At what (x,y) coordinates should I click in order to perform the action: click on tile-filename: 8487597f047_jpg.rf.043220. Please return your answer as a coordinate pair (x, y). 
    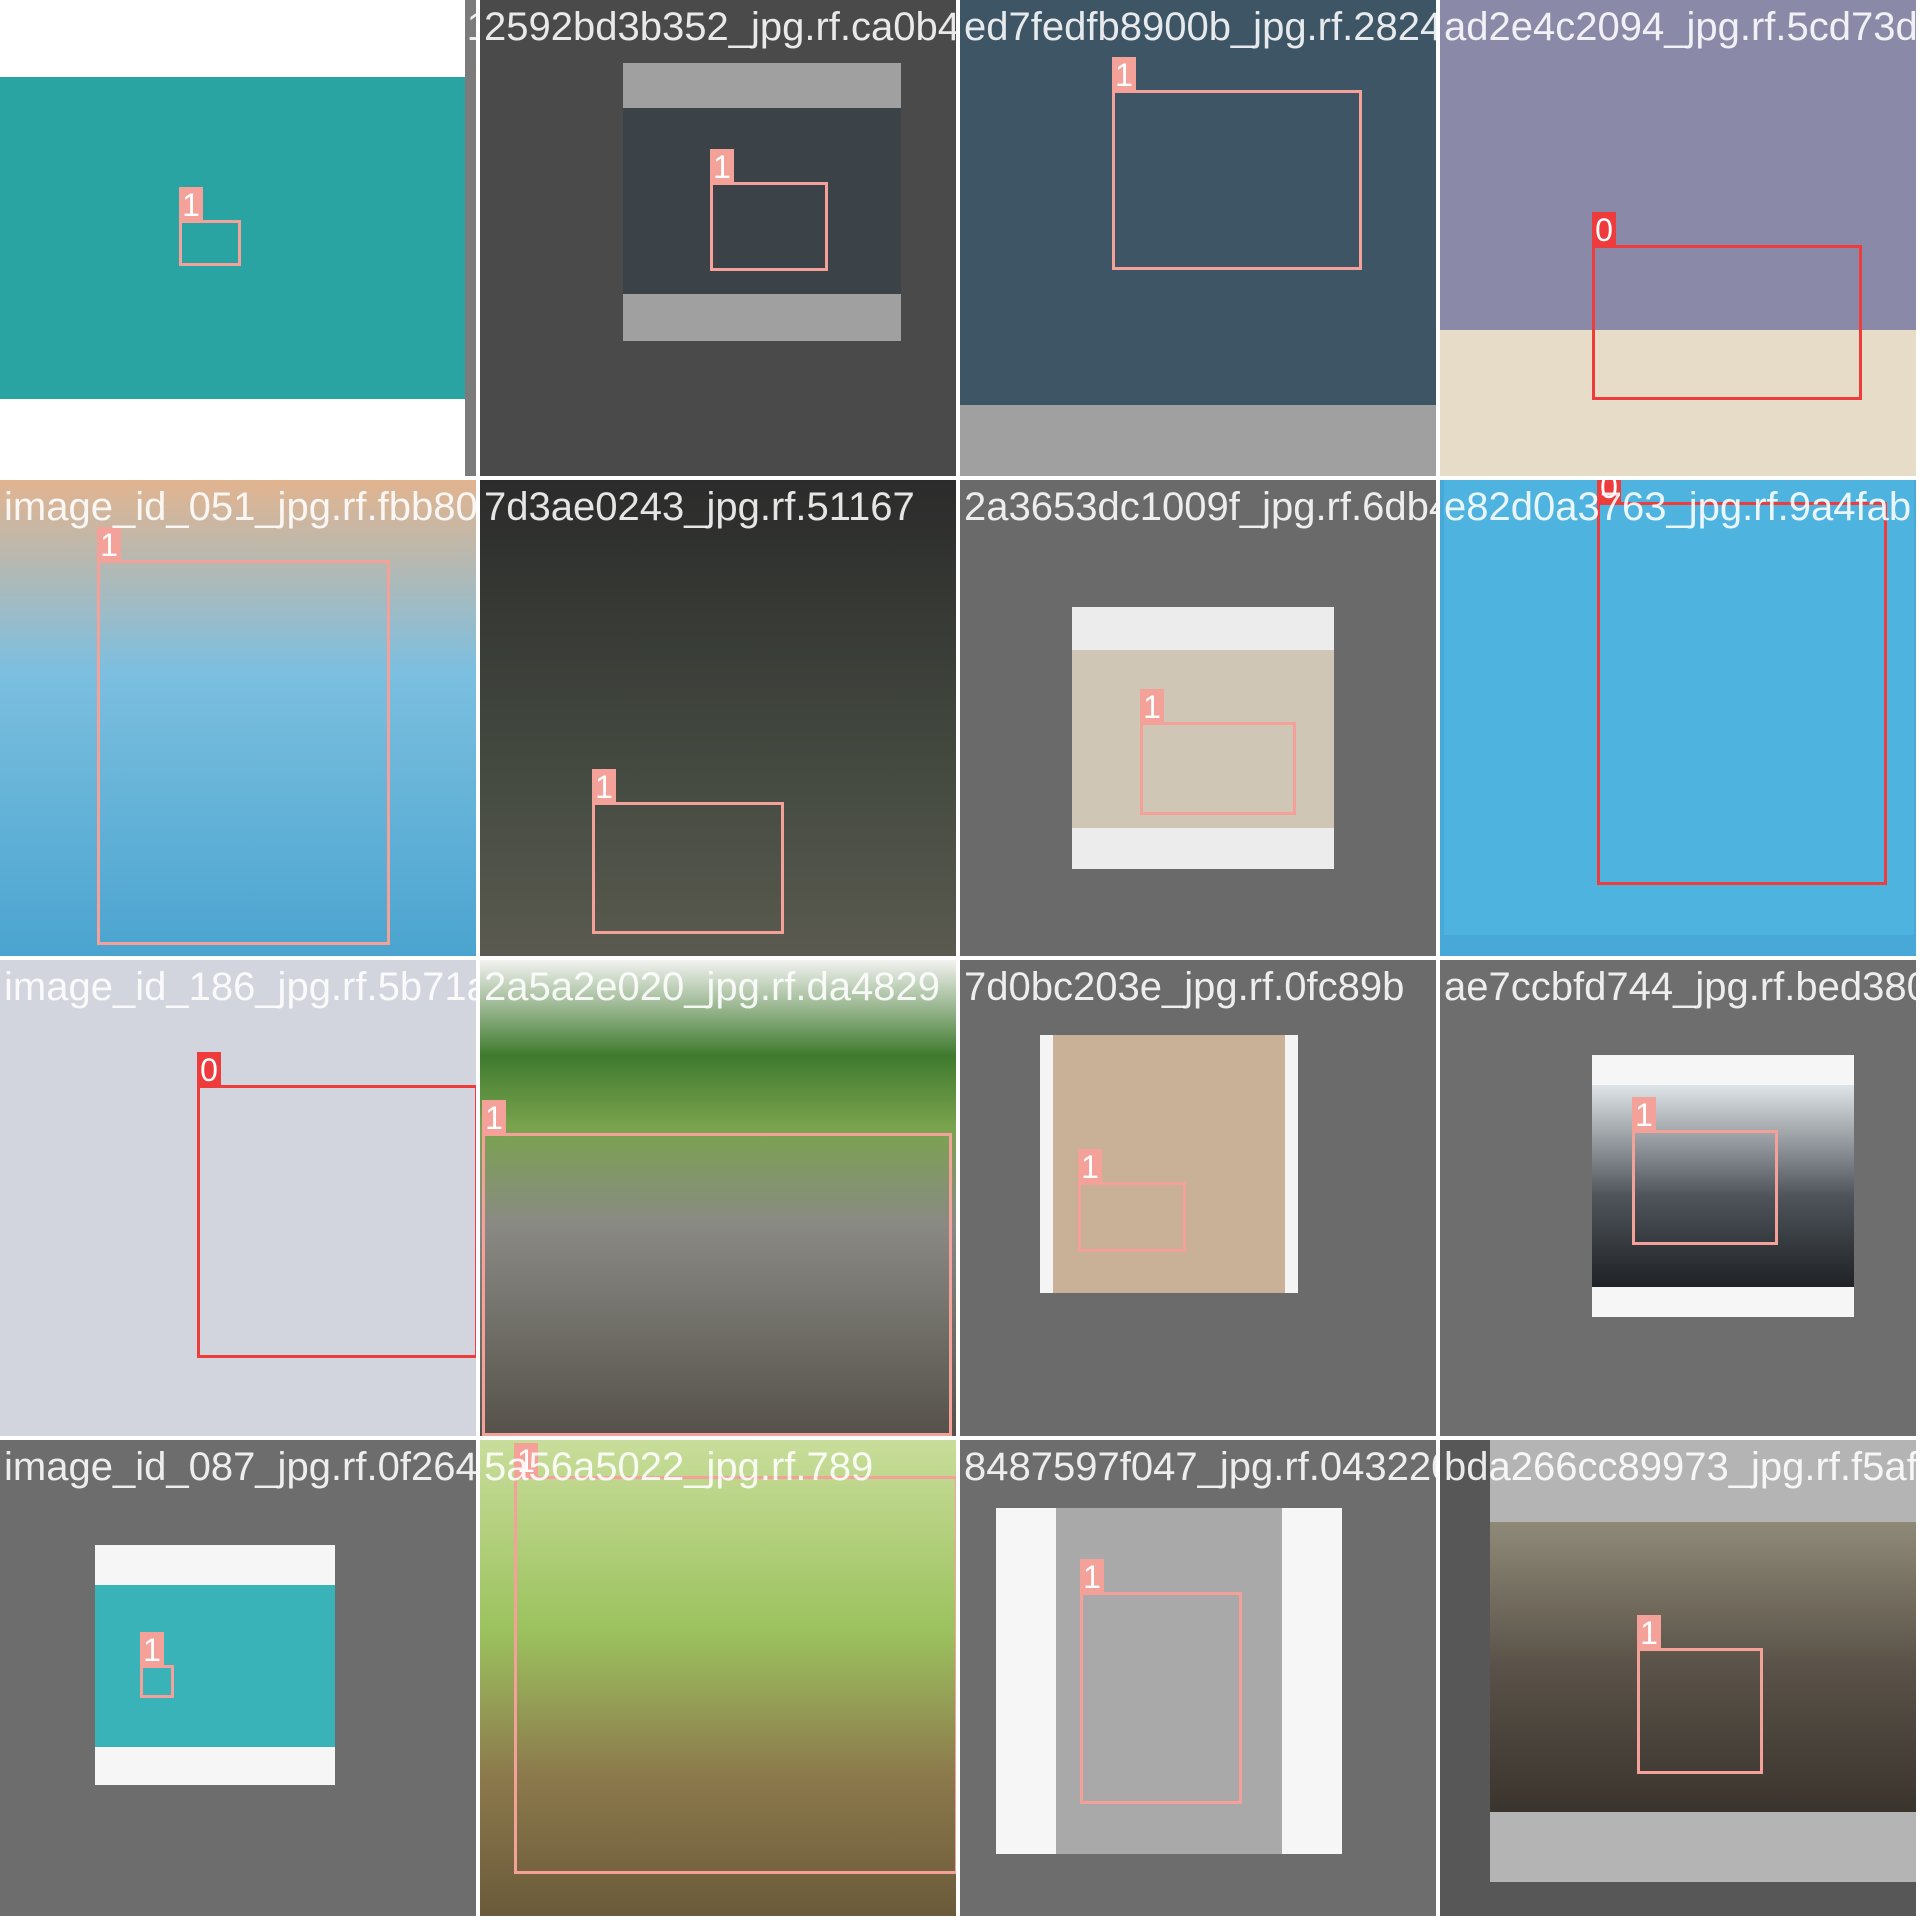
    Looking at the image, I should click on (1201, 1467).